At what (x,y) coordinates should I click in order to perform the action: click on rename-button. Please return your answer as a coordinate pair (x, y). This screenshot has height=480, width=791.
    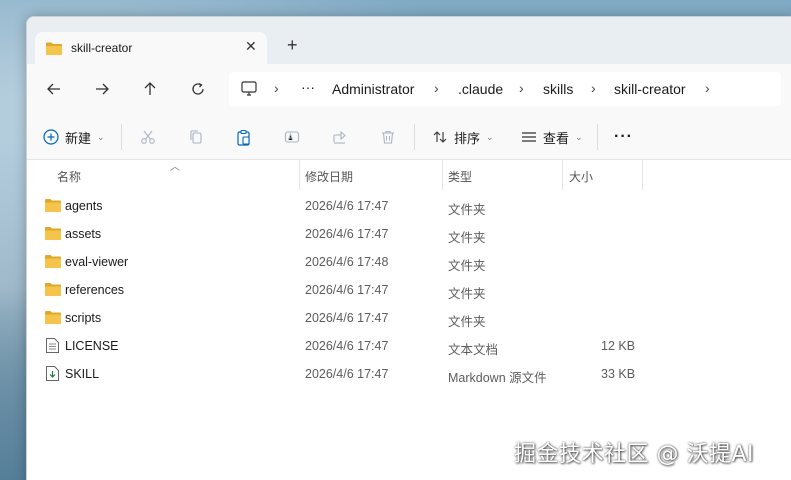
    Looking at the image, I should click on (292, 137).